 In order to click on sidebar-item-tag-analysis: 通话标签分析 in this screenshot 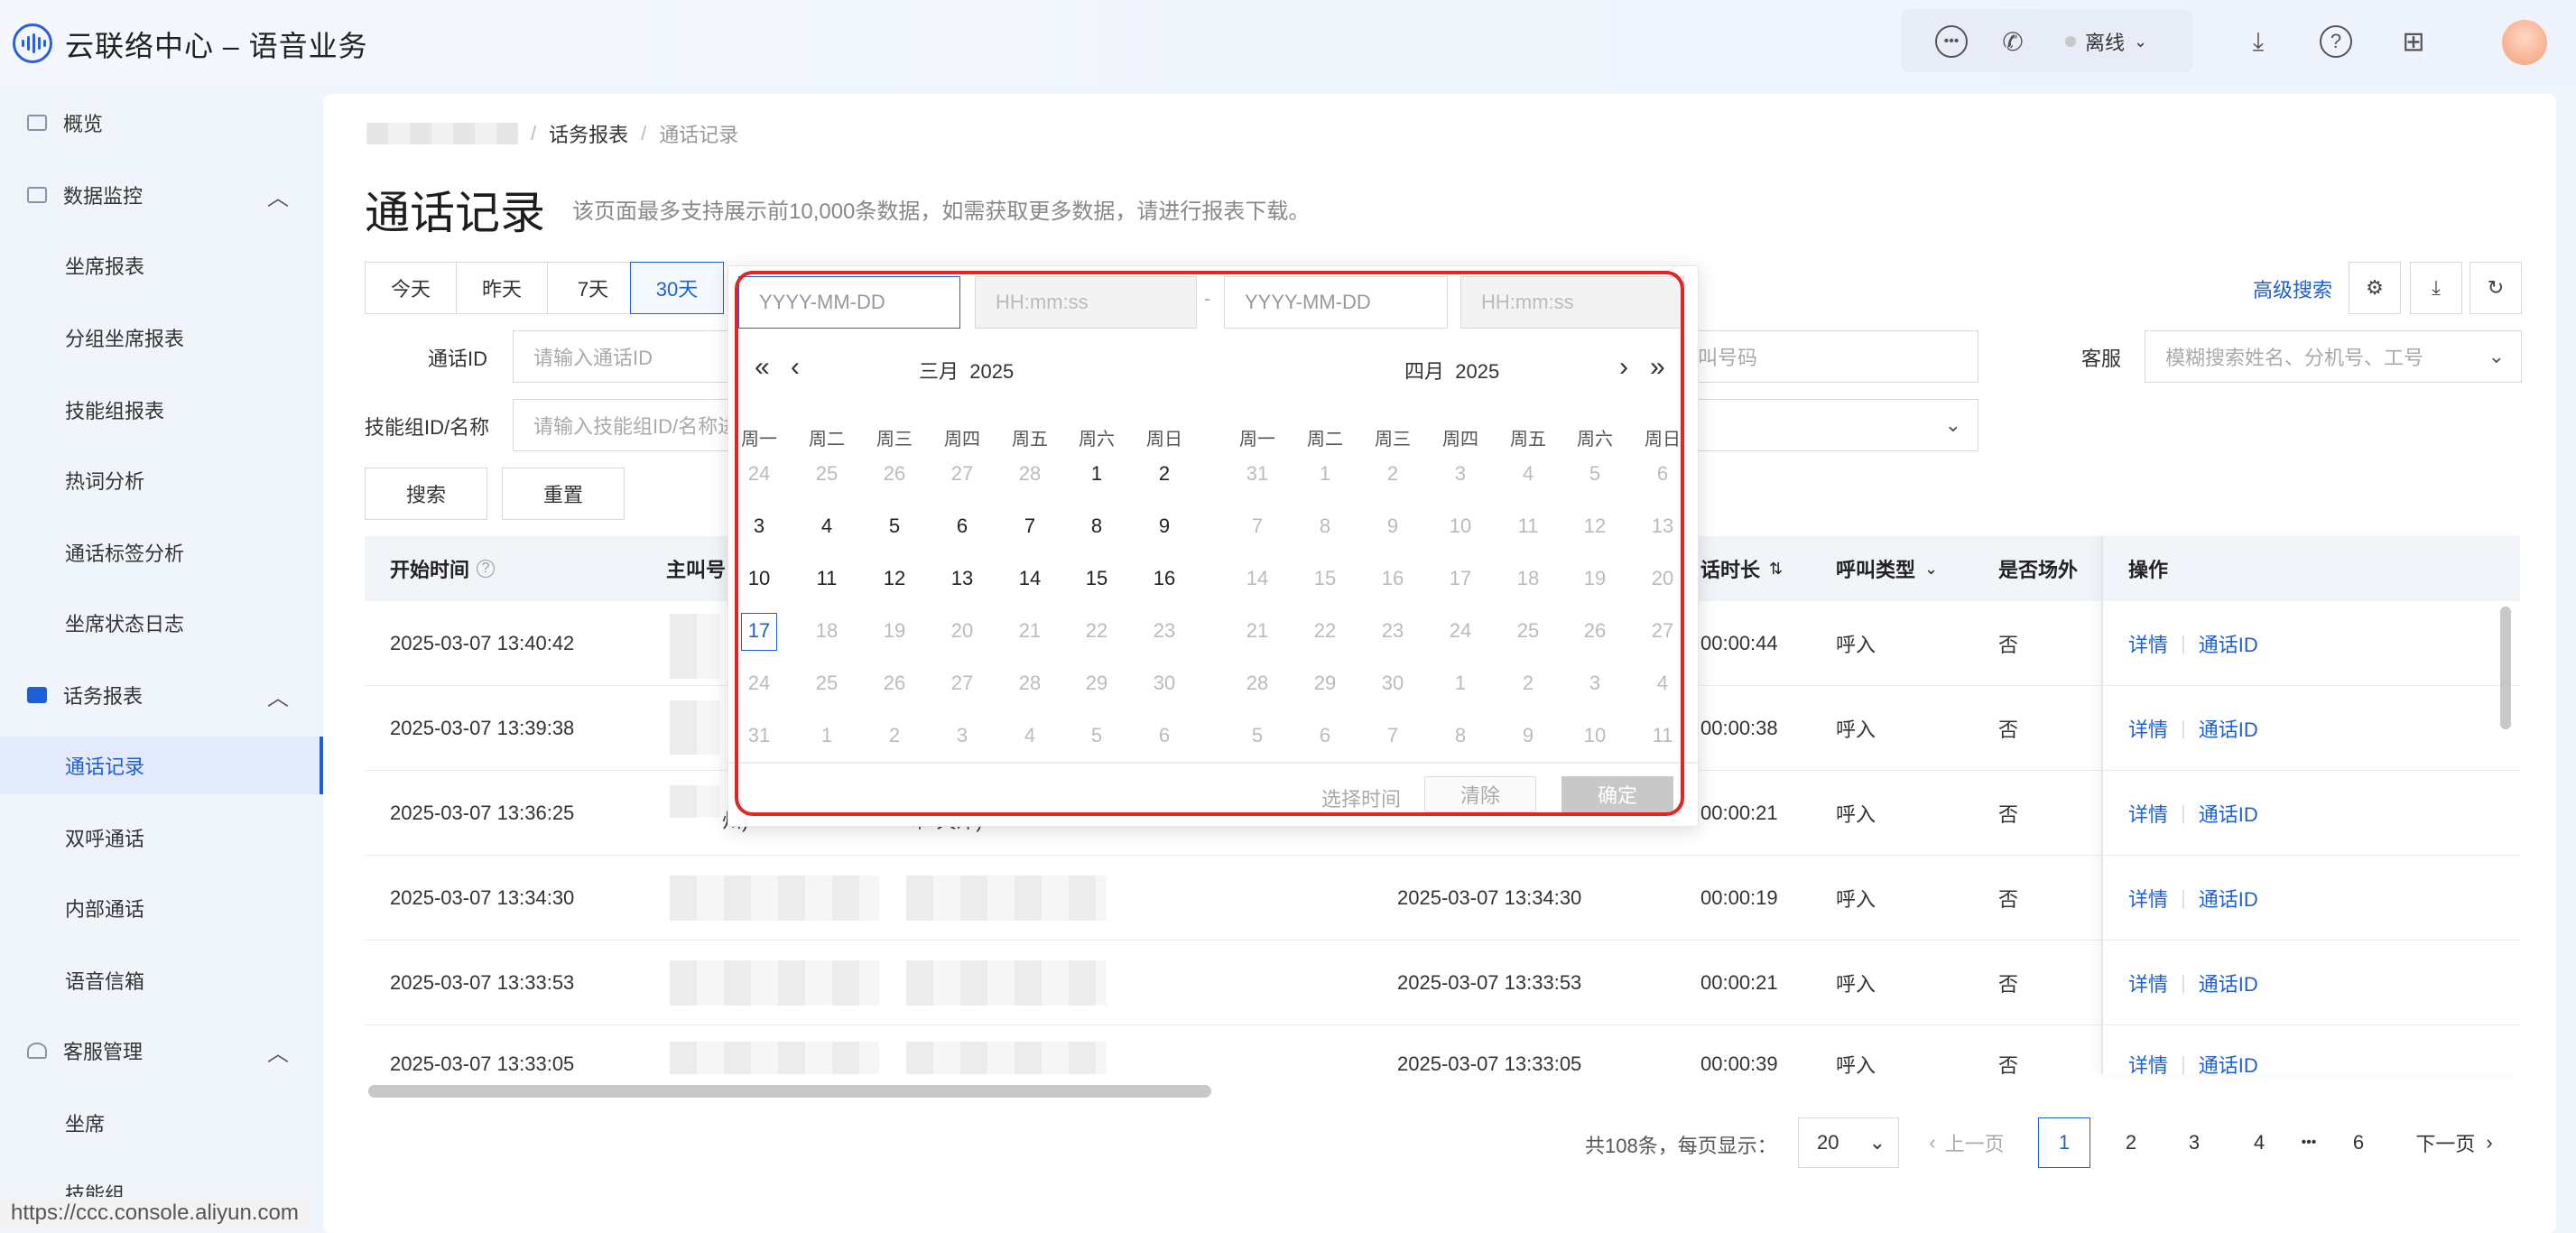, I will do `click(161, 552)`.